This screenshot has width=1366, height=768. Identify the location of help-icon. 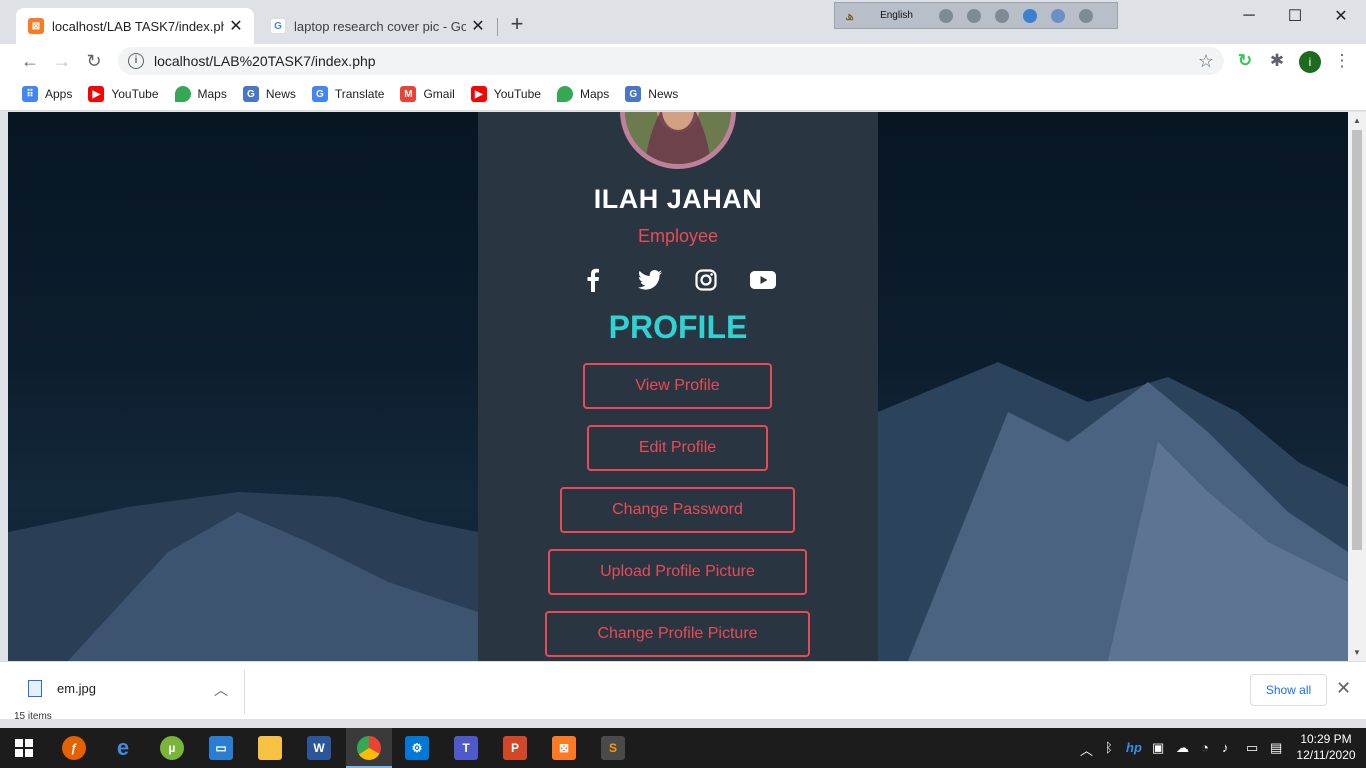
(1057, 15).